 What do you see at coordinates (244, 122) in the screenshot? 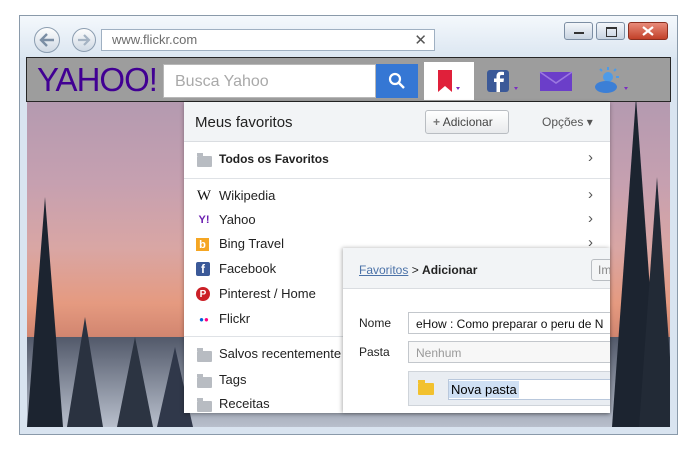
I see `favorites-title: Meus favoritos` at bounding box center [244, 122].